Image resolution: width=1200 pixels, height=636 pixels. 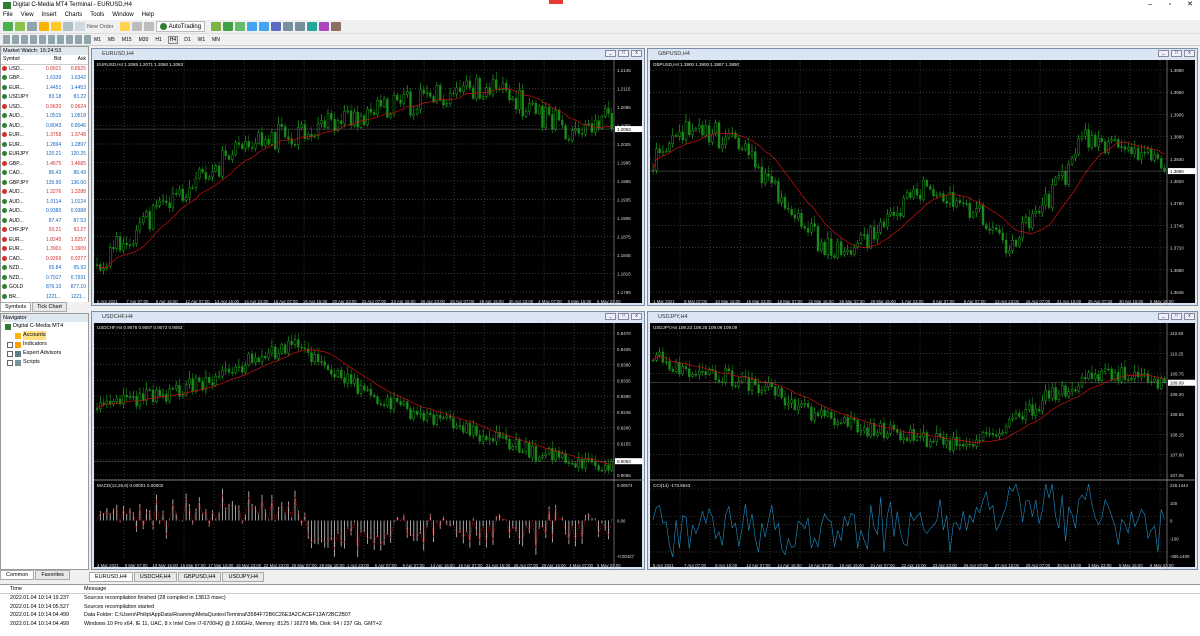 I want to click on tf-m5: M5, so click(x=111, y=40).